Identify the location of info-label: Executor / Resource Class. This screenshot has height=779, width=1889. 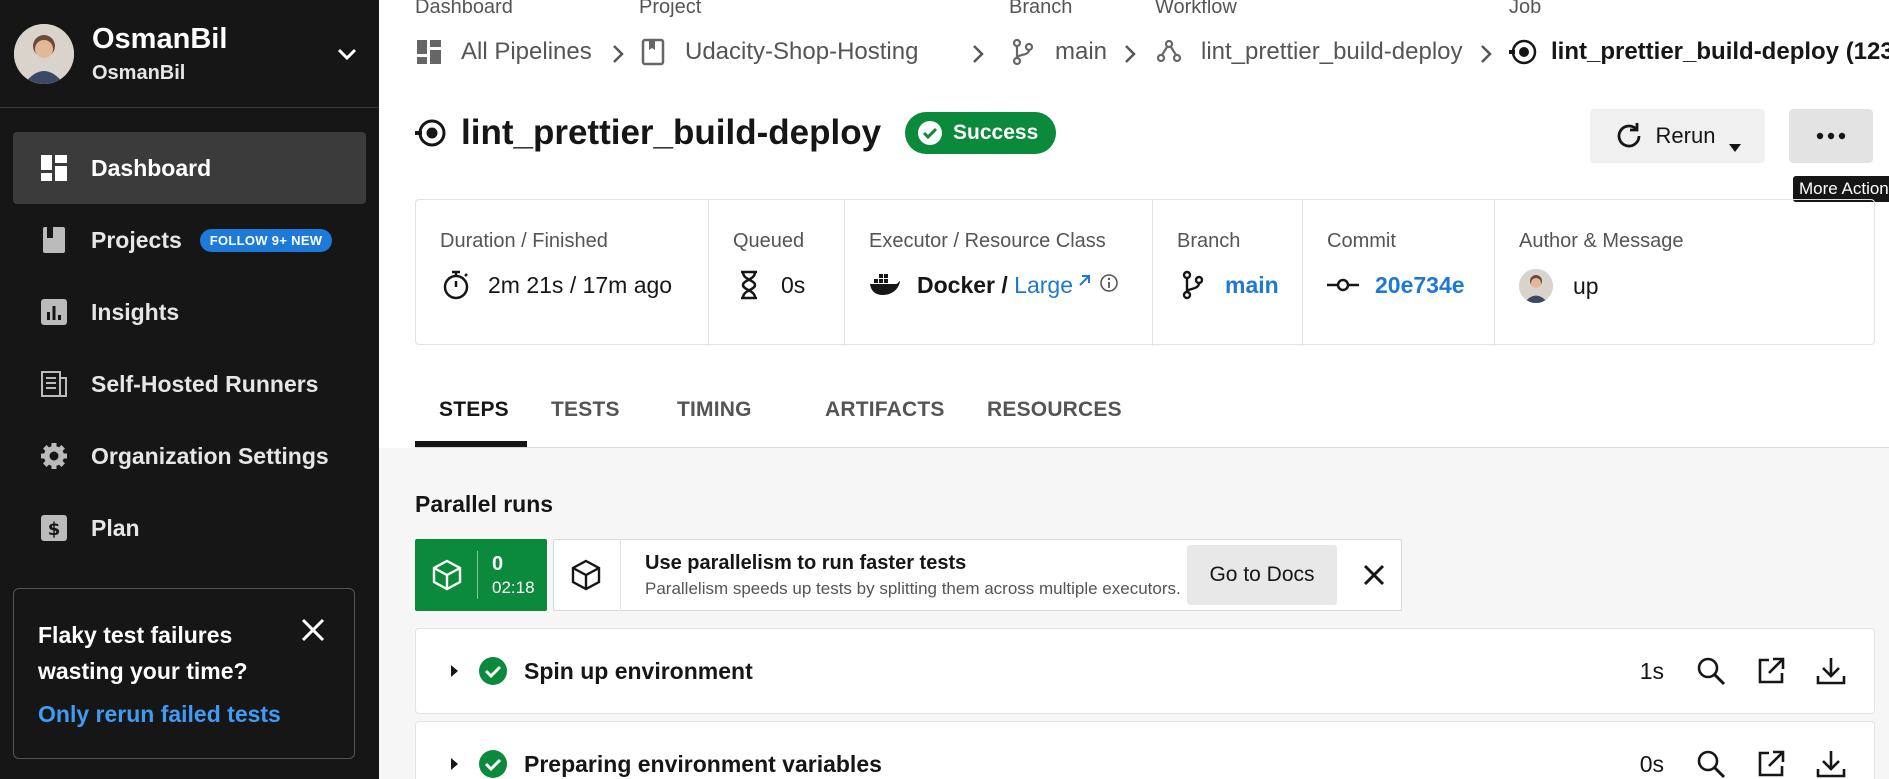
(987, 241).